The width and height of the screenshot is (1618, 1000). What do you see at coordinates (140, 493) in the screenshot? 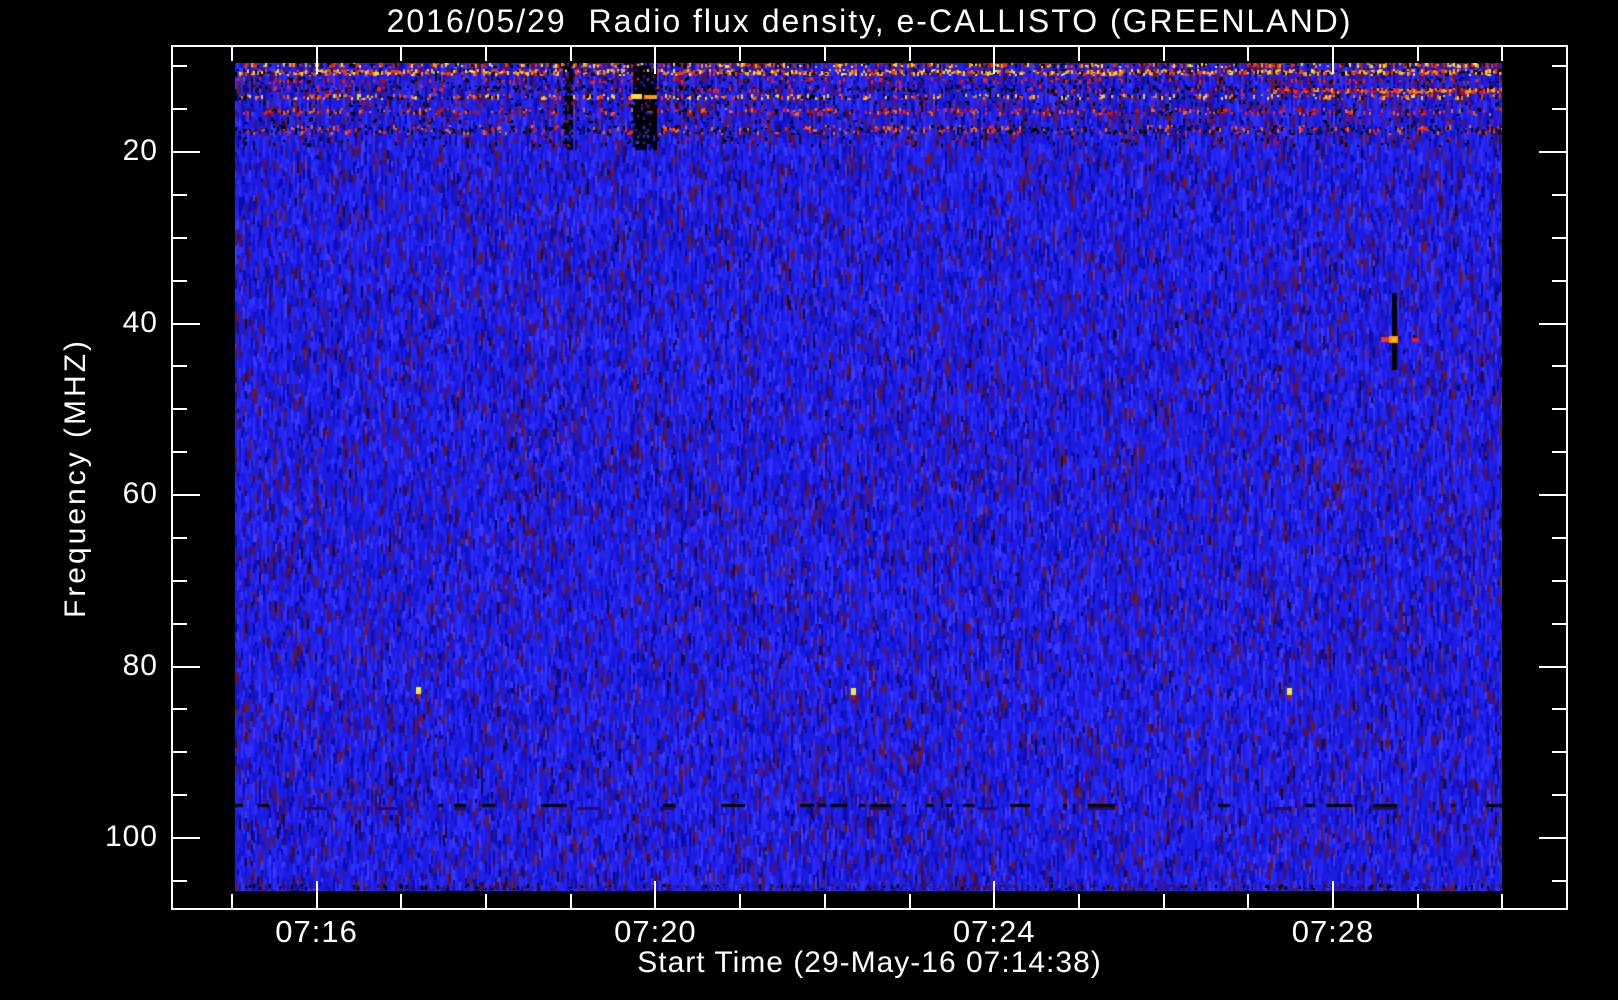
I see `y-tick-label: 60` at bounding box center [140, 493].